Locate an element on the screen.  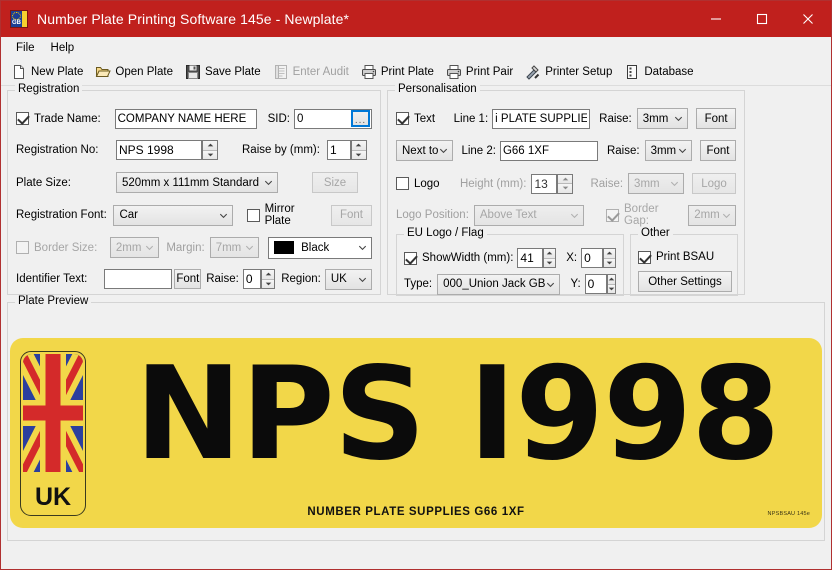
menu-item-file: File is located at coordinates (25, 48).